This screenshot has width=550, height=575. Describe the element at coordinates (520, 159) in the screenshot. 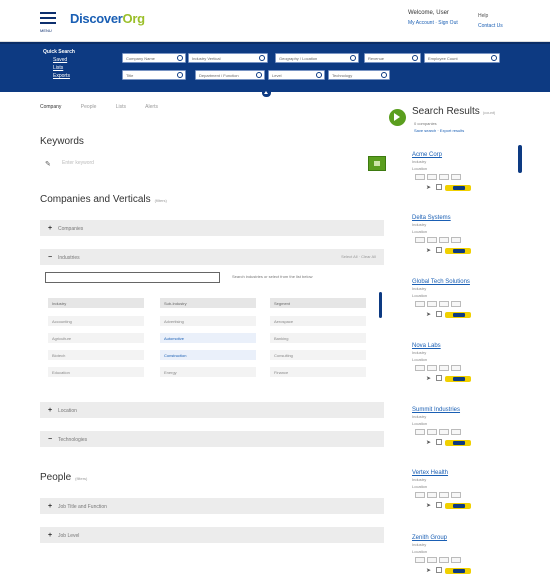

I see `results-scrollbar` at that location.